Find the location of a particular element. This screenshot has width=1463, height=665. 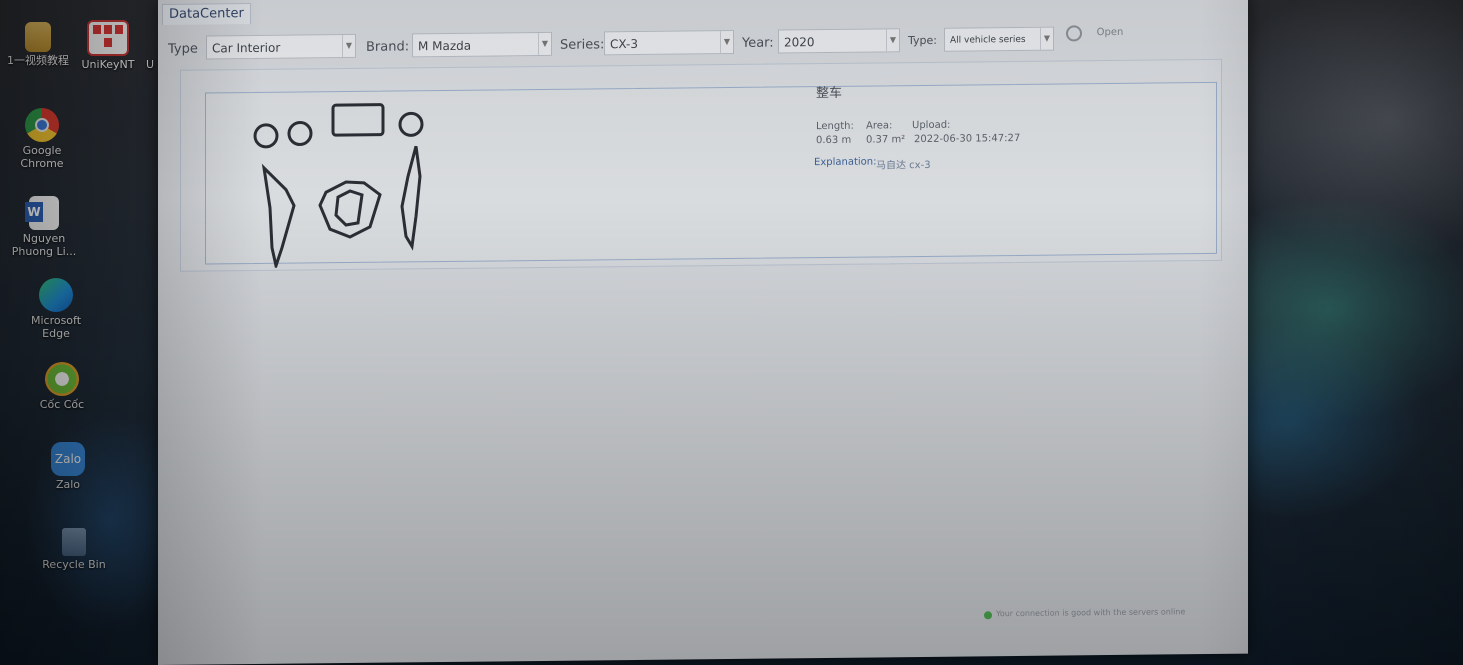

desktop-icon-video-tutorials: 1一视频教程 is located at coordinates (38, 44).